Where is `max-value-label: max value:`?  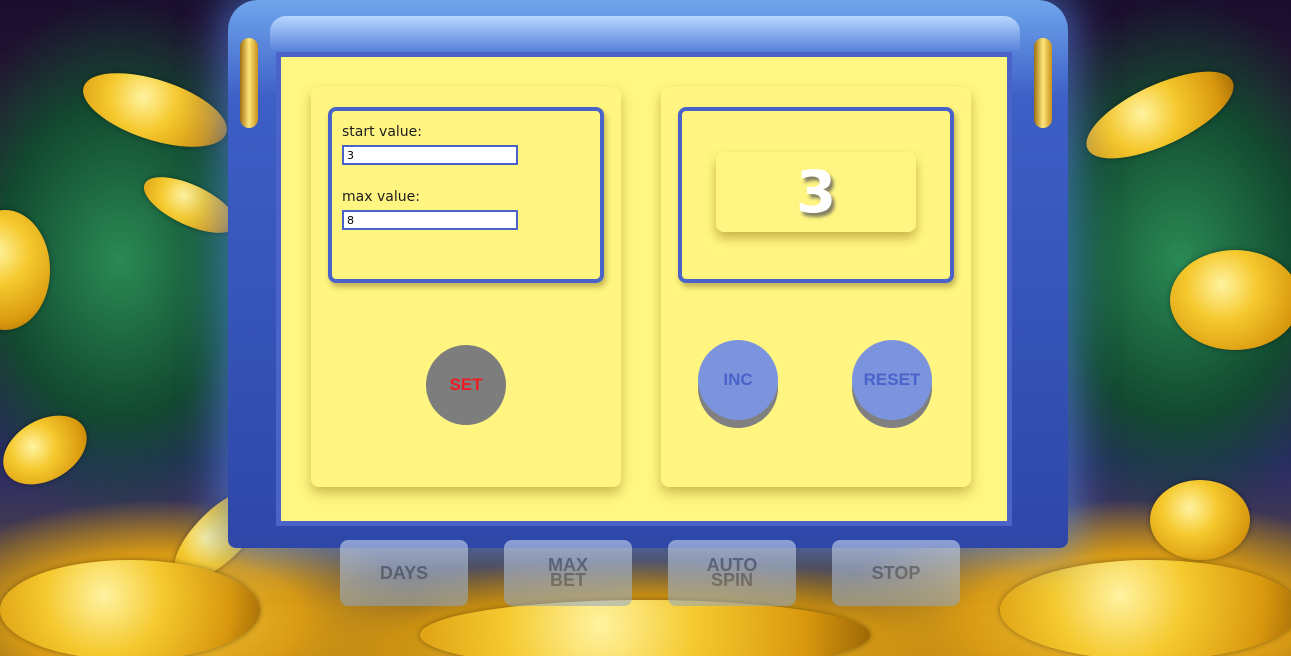 max-value-label: max value: is located at coordinates (381, 197).